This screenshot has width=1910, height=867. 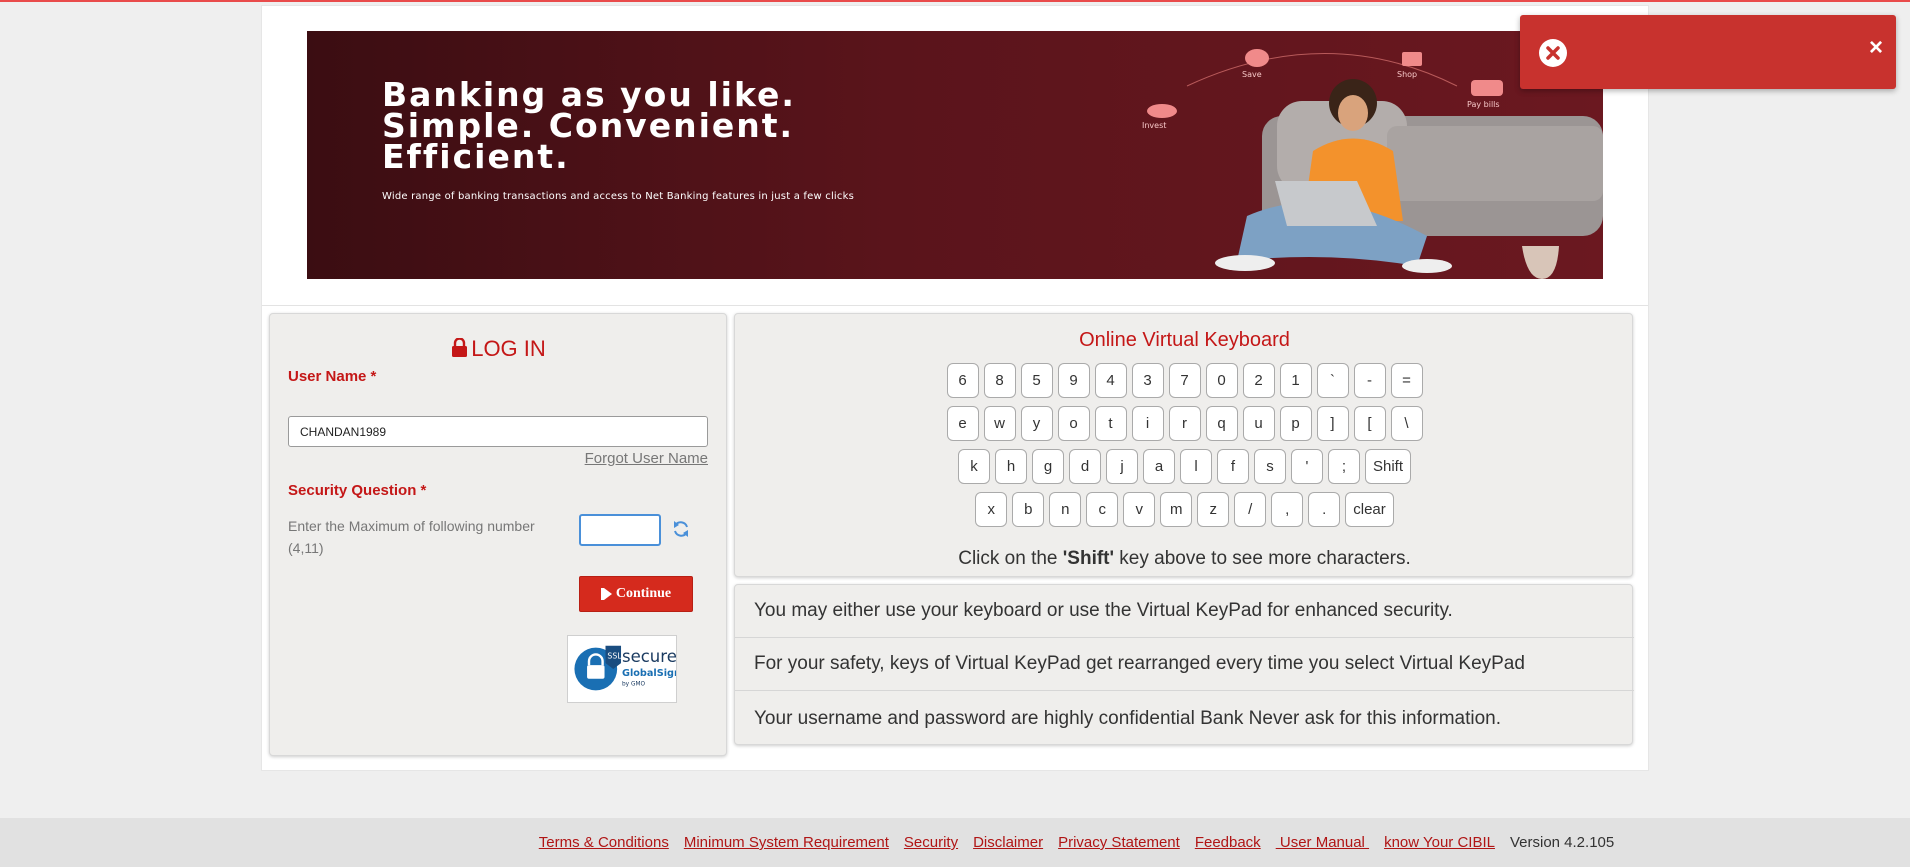 I want to click on footer-link-security: Security, so click(x=931, y=842).